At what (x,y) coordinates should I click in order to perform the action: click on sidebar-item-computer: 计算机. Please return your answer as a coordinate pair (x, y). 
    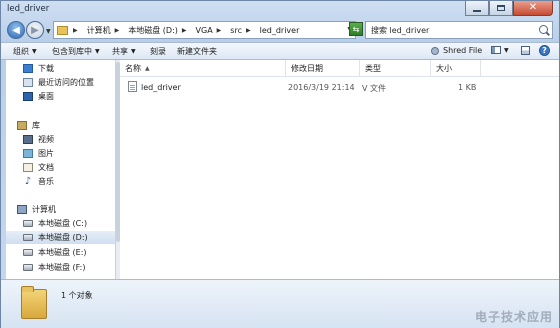
    Looking at the image, I should click on (60, 209).